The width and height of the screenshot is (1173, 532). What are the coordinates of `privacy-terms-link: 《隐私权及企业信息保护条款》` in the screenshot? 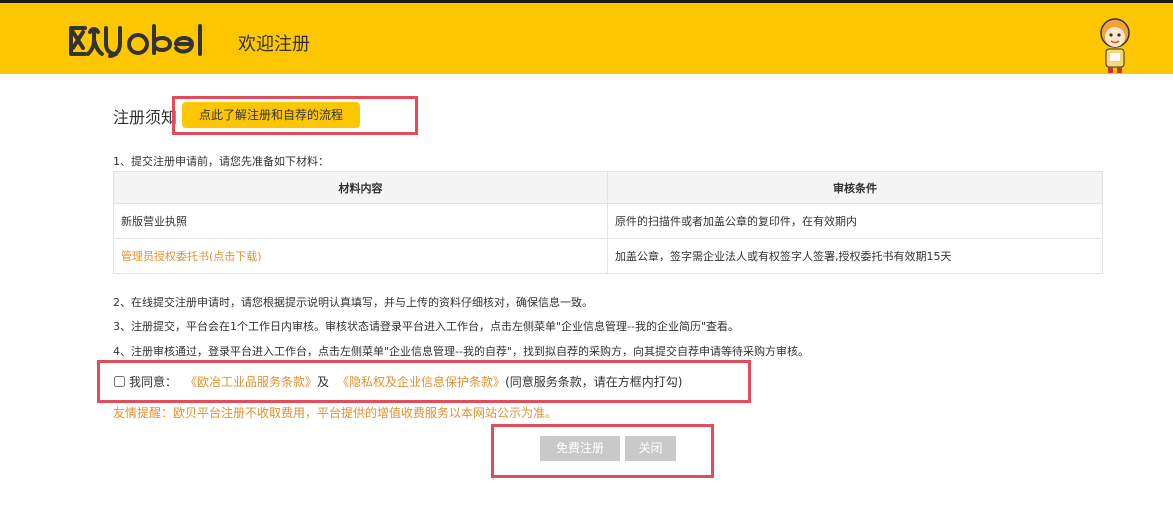 It's located at (421, 381).